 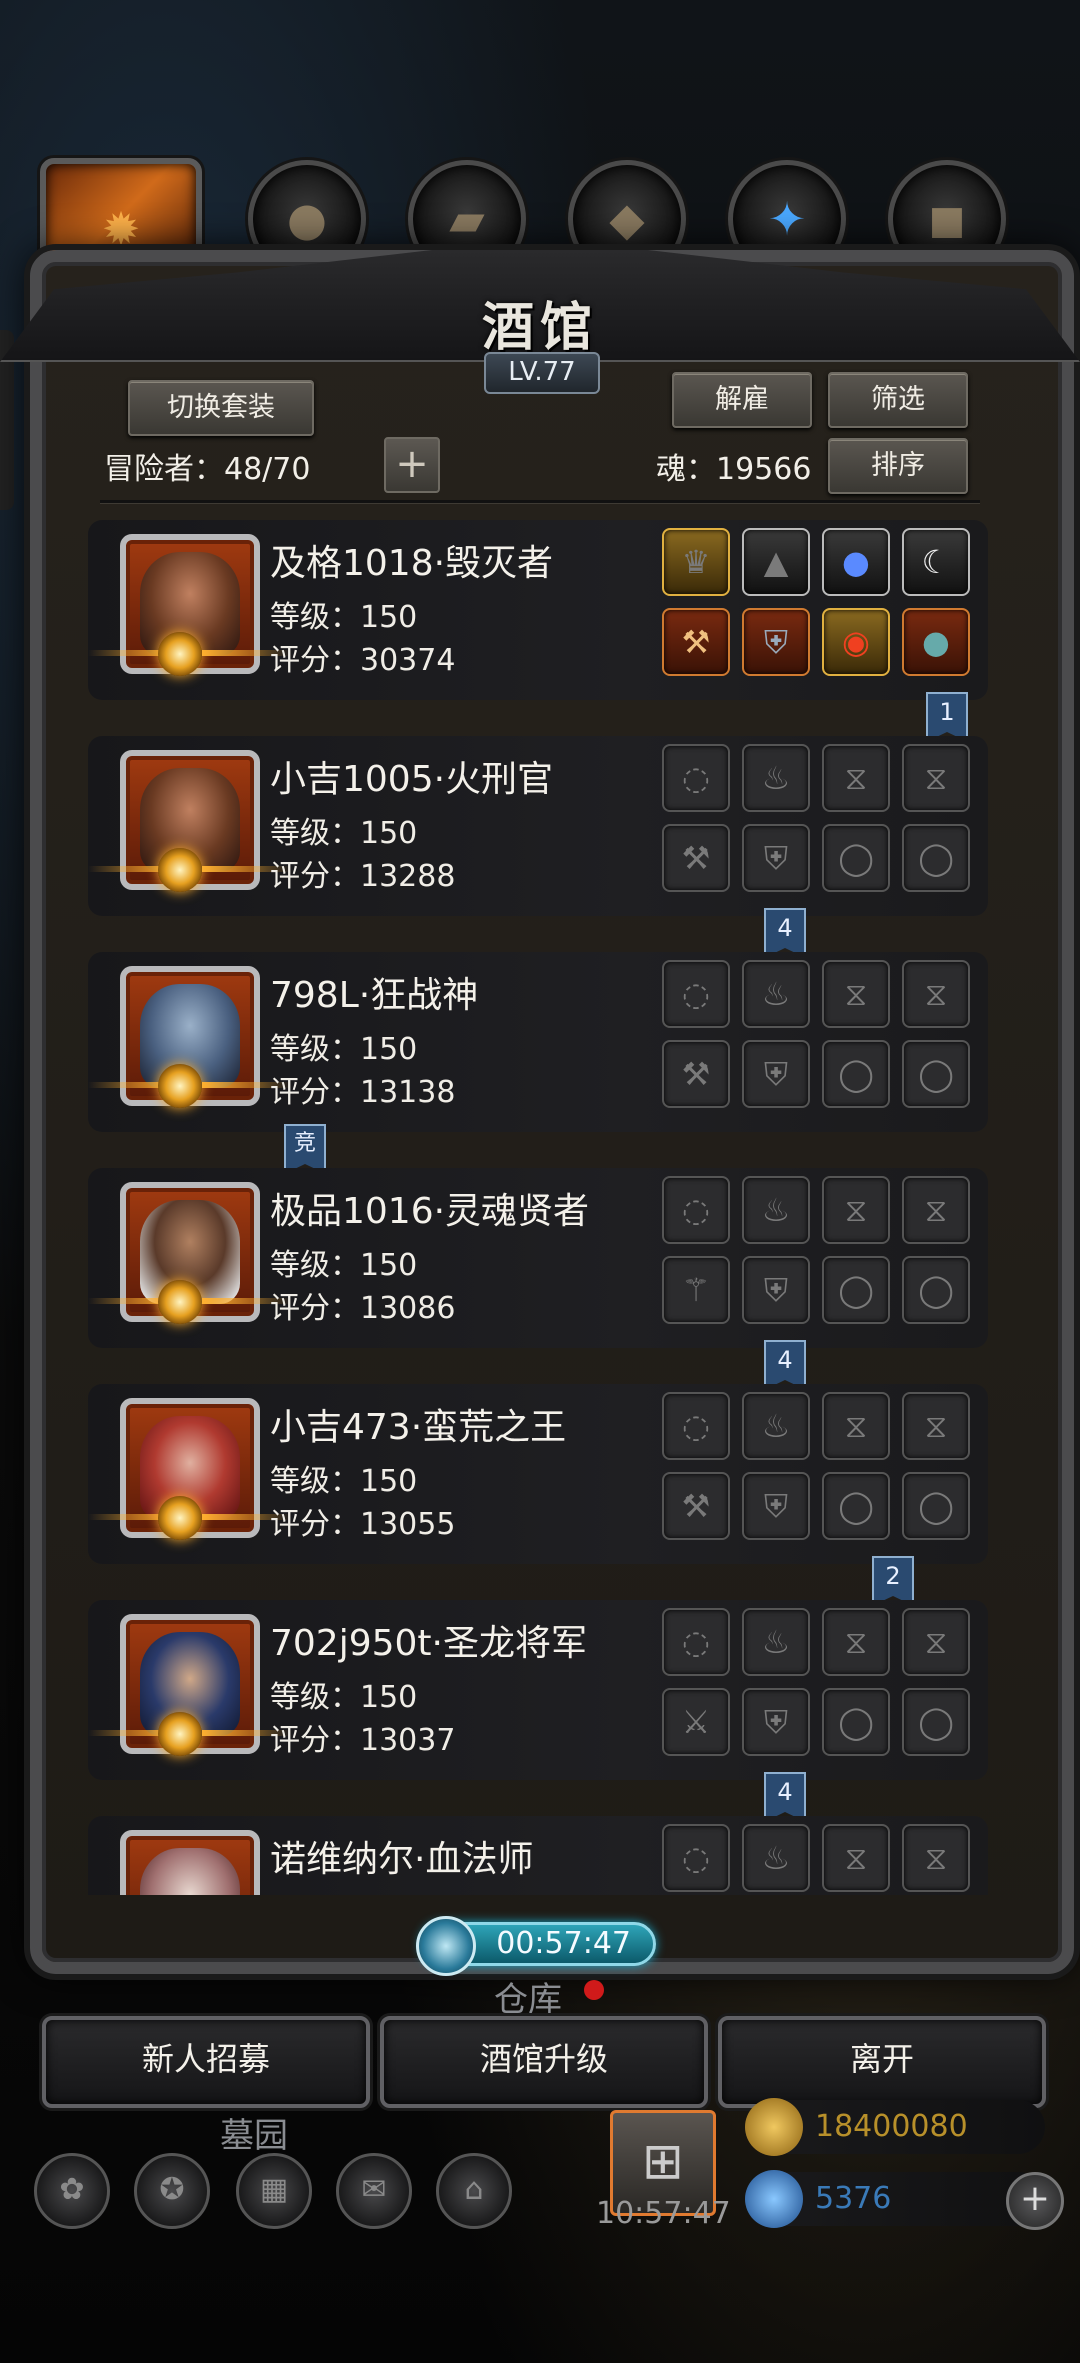 I want to click on dismiss-button: 解雇, so click(x=742, y=400).